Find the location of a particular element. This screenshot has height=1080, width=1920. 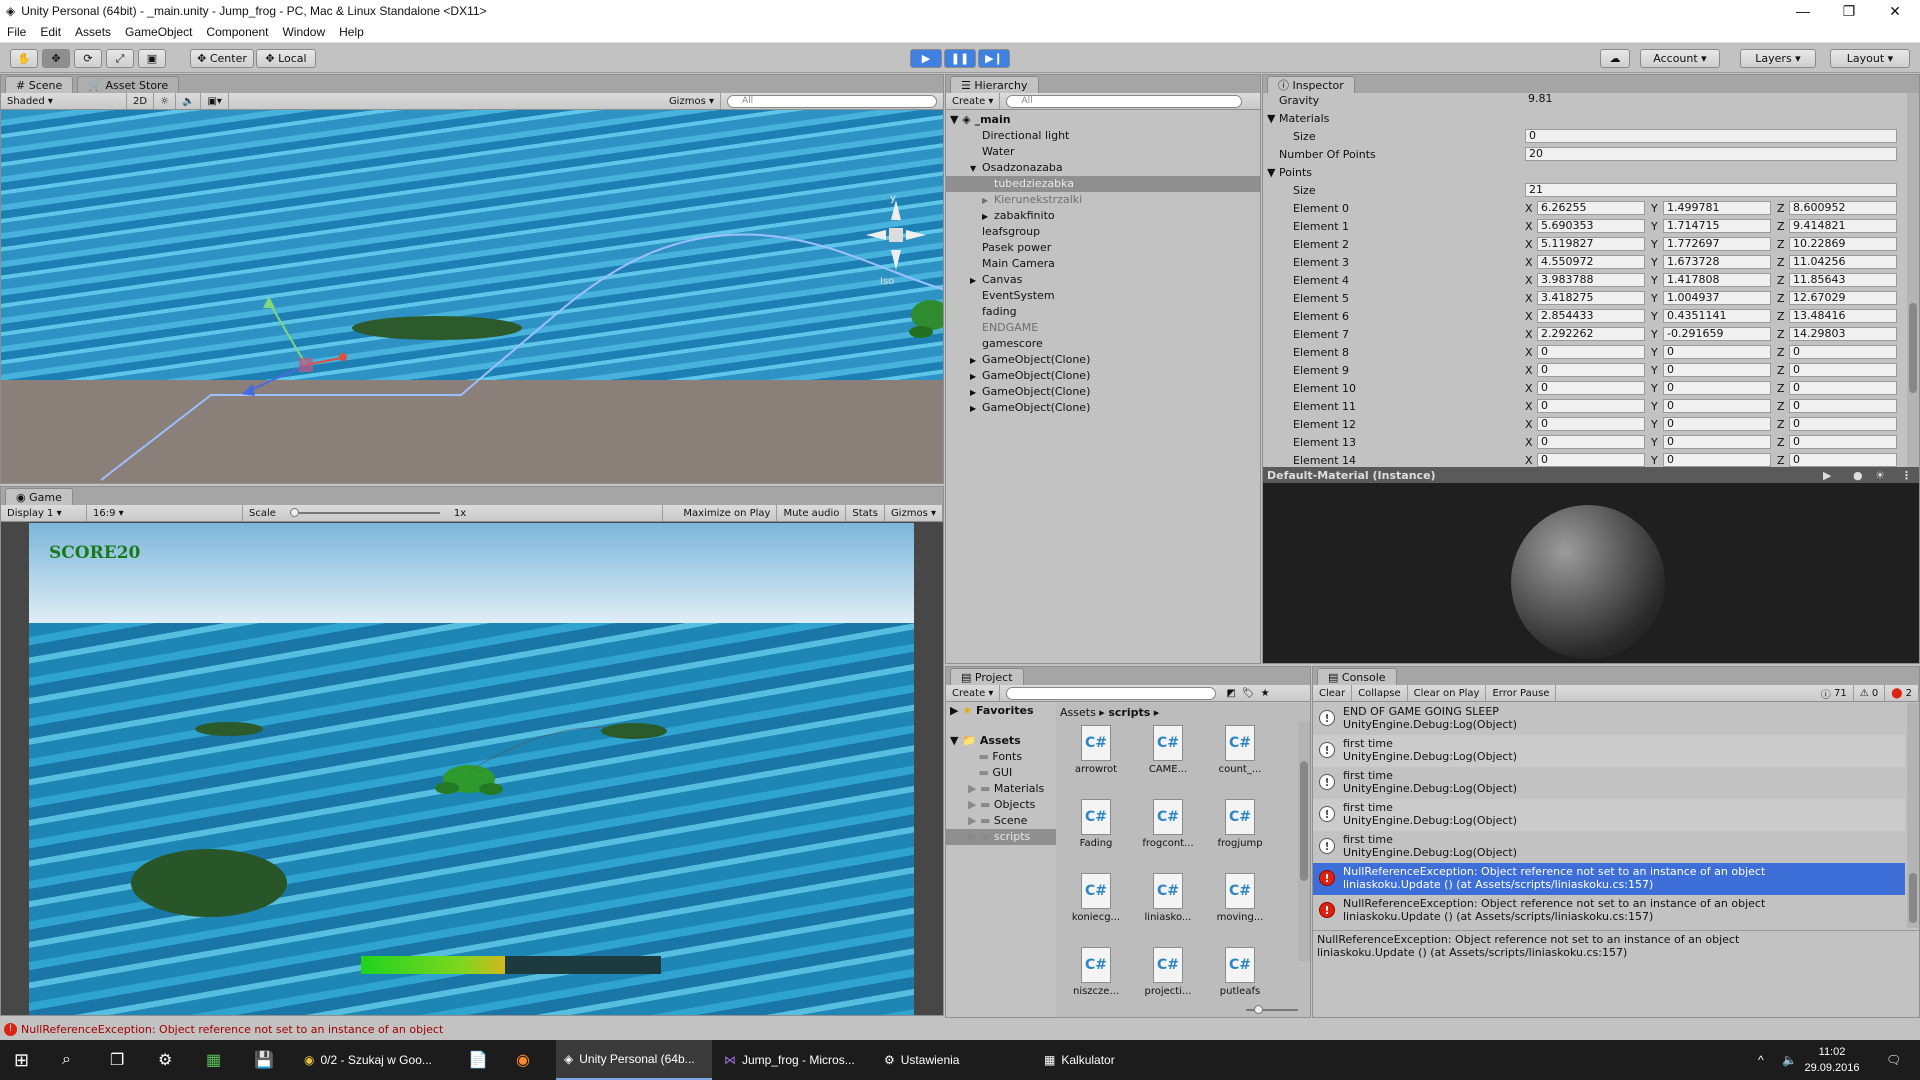

foldout-arrow-icon: ▼ is located at coordinates (976, 169).